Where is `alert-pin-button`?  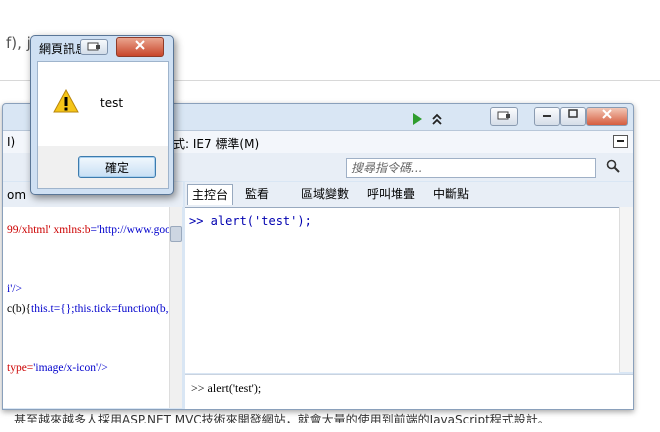
alert-pin-button is located at coordinates (94, 47).